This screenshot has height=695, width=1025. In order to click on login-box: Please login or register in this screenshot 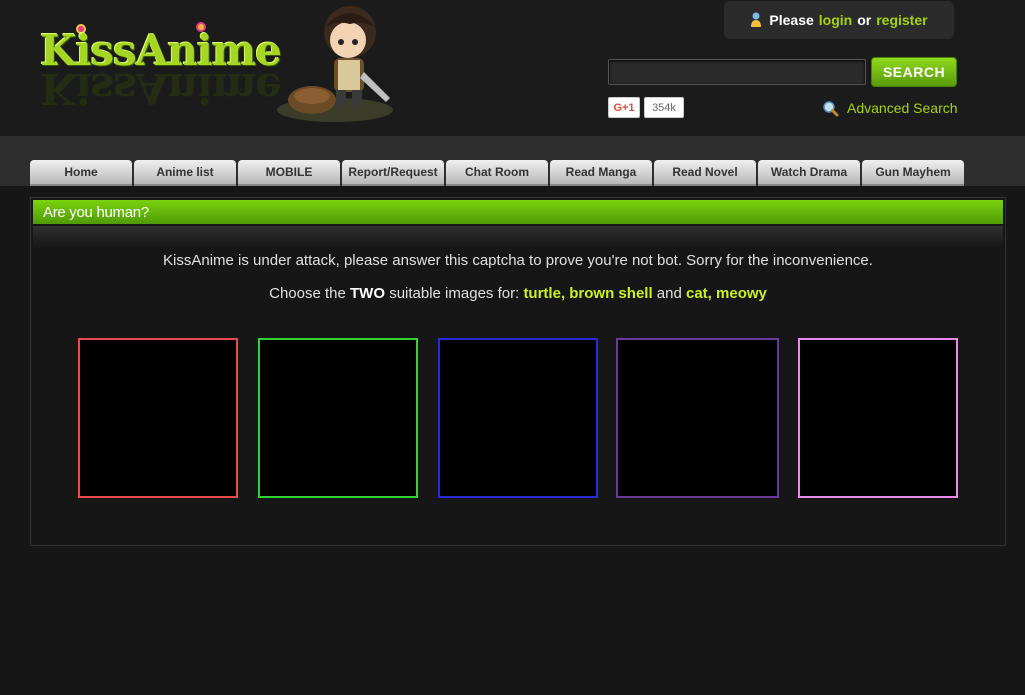, I will do `click(839, 20)`.